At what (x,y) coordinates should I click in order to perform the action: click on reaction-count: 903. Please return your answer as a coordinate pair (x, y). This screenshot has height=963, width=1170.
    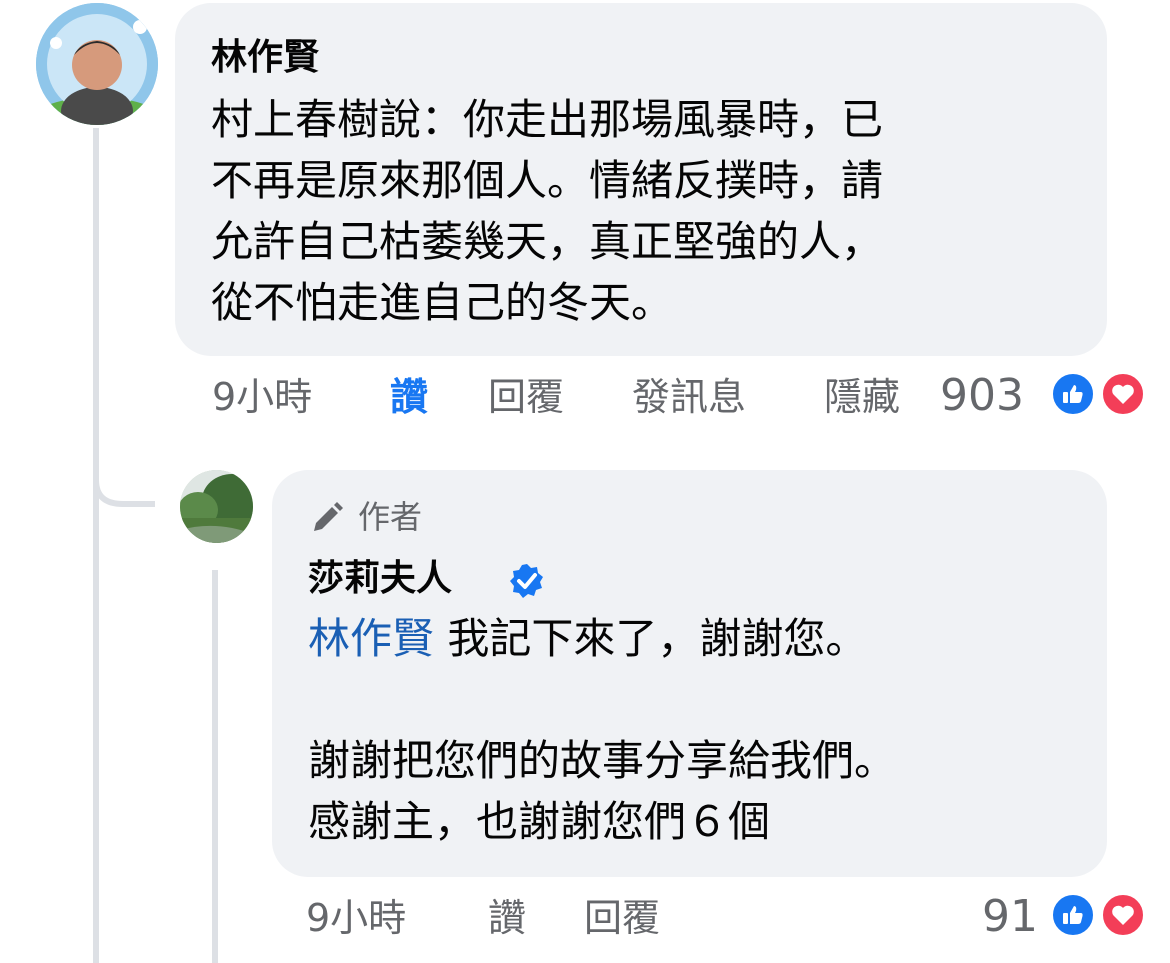
    Looking at the image, I should click on (982, 396).